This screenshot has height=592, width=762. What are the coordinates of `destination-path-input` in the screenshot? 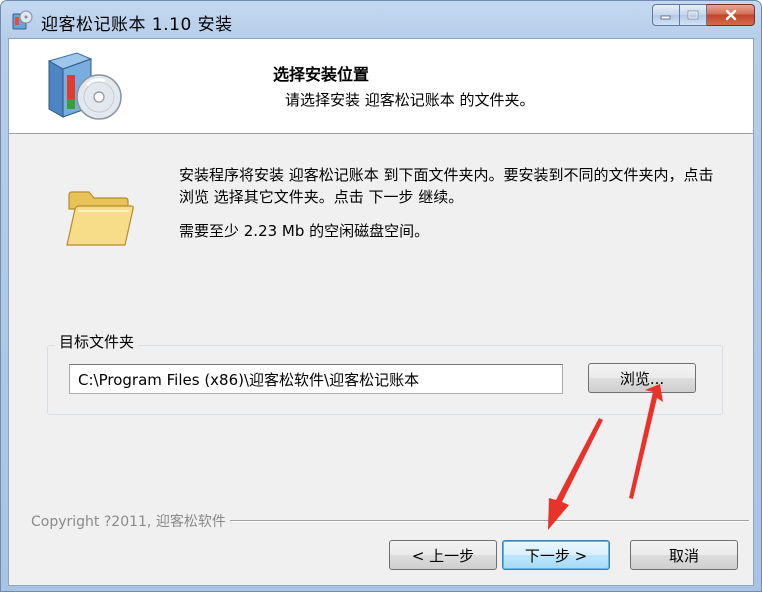 It's located at (316, 379).